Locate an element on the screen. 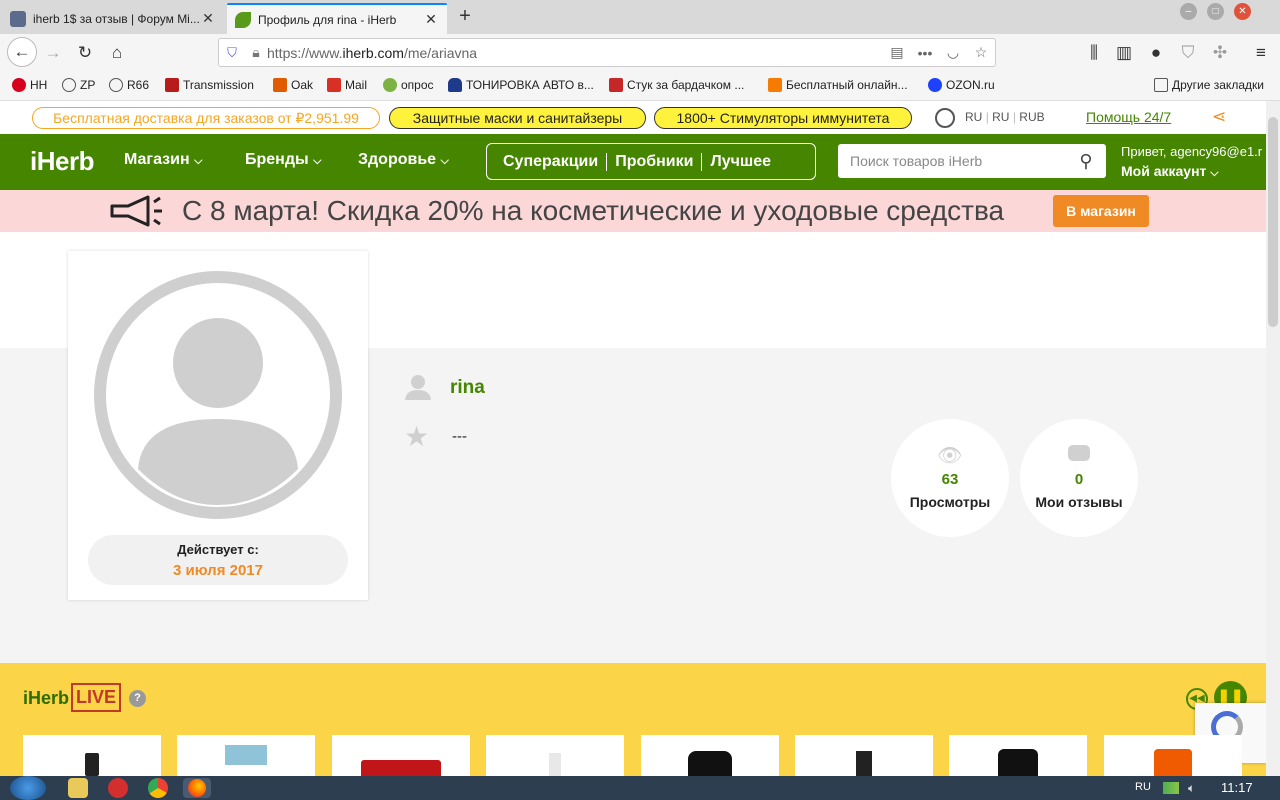 Image resolution: width=1280 pixels, height=800 pixels. bookmark-item: Oak is located at coordinates (293, 85).